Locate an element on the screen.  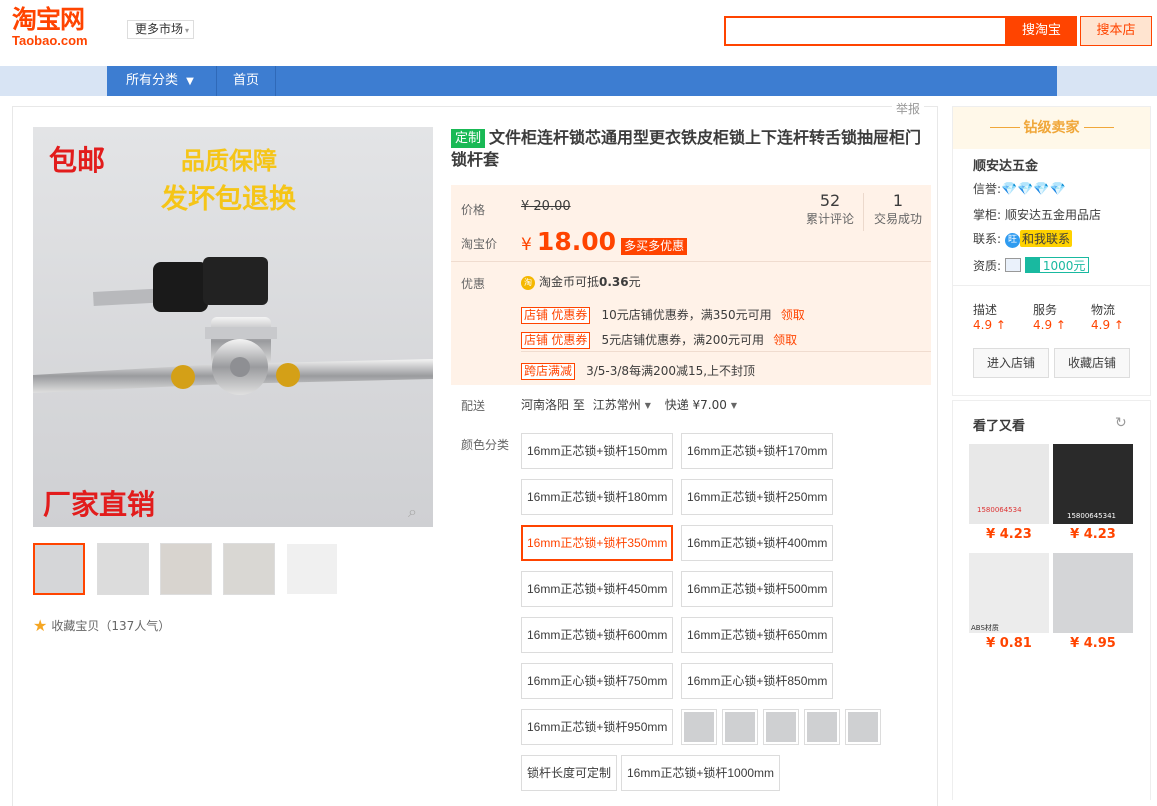
sku-option: 16mm正芯锁+锁杆170mm is located at coordinates (757, 451).